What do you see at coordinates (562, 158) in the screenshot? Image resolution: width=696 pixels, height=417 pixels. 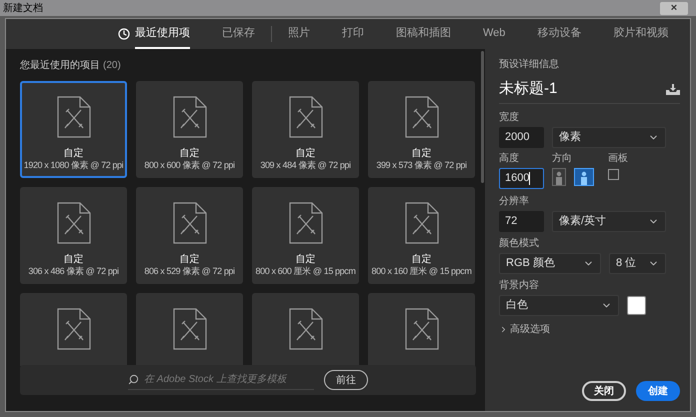 I see `field-label: 方向` at bounding box center [562, 158].